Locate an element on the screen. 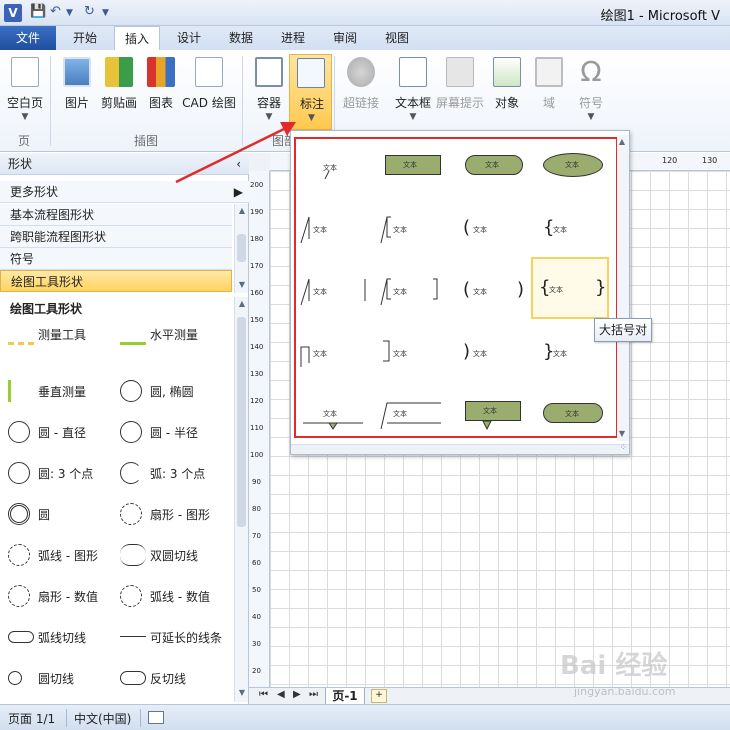 The height and width of the screenshot is (730, 730). circle-3-points-icon is located at coordinates (19, 473).